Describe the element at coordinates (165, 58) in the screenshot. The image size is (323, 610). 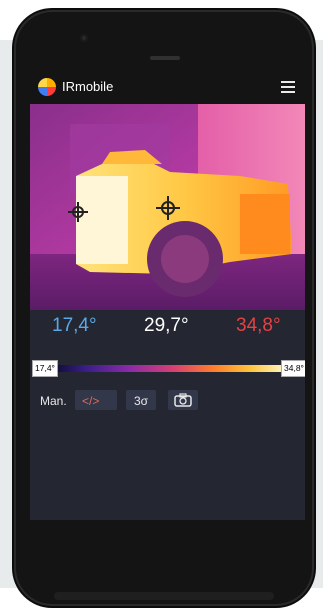
I see `earpiece` at that location.